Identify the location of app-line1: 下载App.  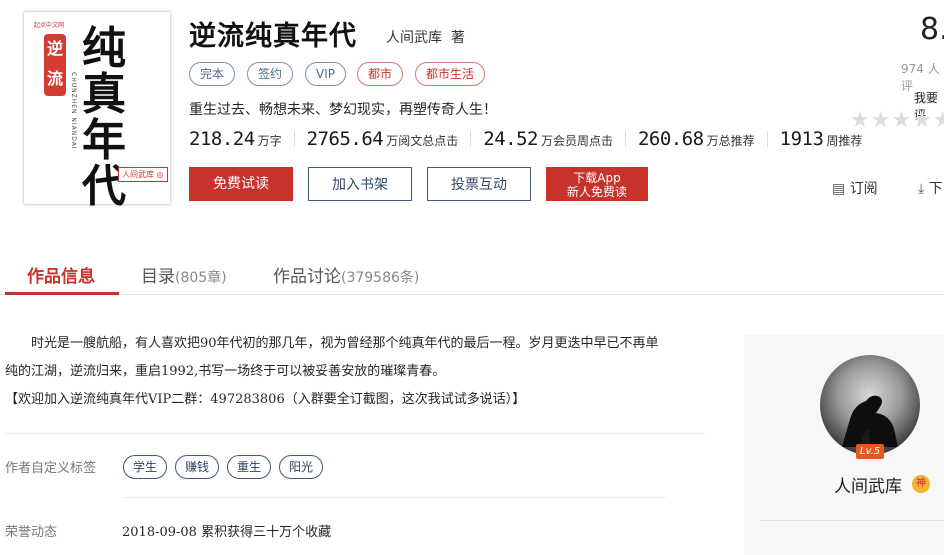
(597, 178).